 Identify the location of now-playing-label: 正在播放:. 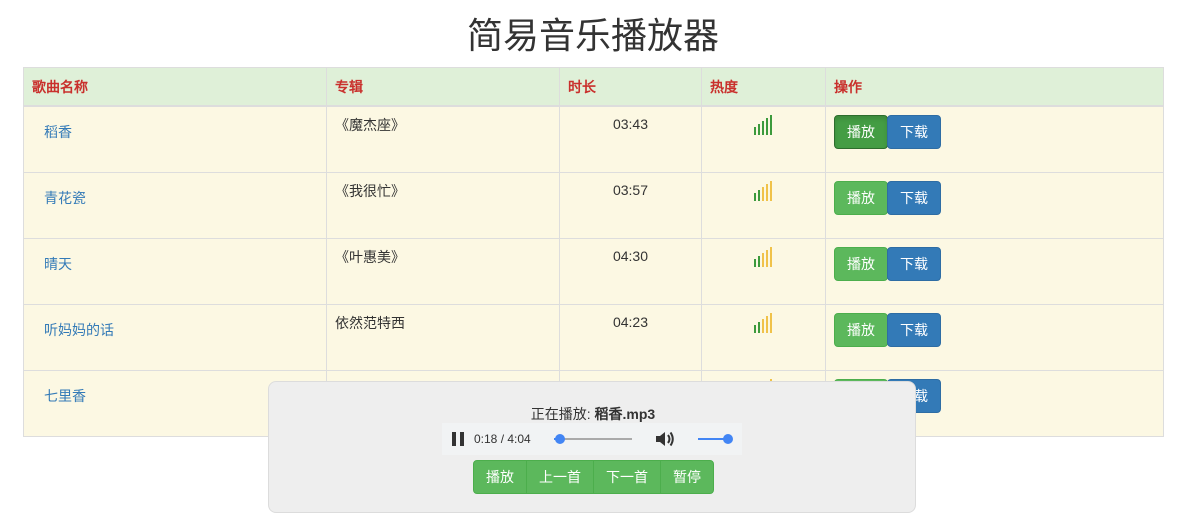
(560, 414).